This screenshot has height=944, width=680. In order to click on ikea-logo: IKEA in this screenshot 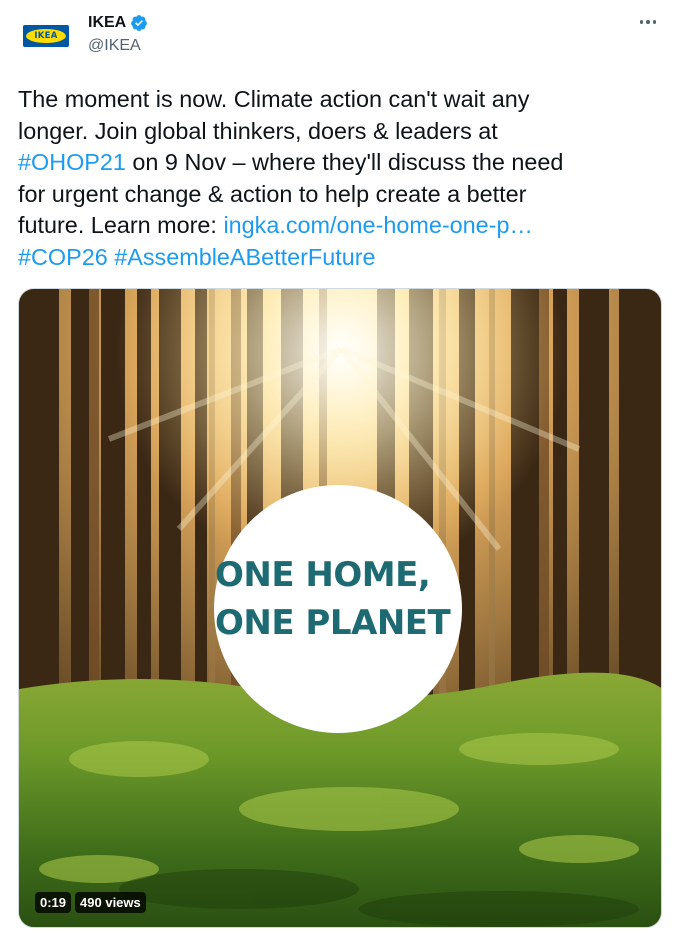, I will do `click(46, 36)`.